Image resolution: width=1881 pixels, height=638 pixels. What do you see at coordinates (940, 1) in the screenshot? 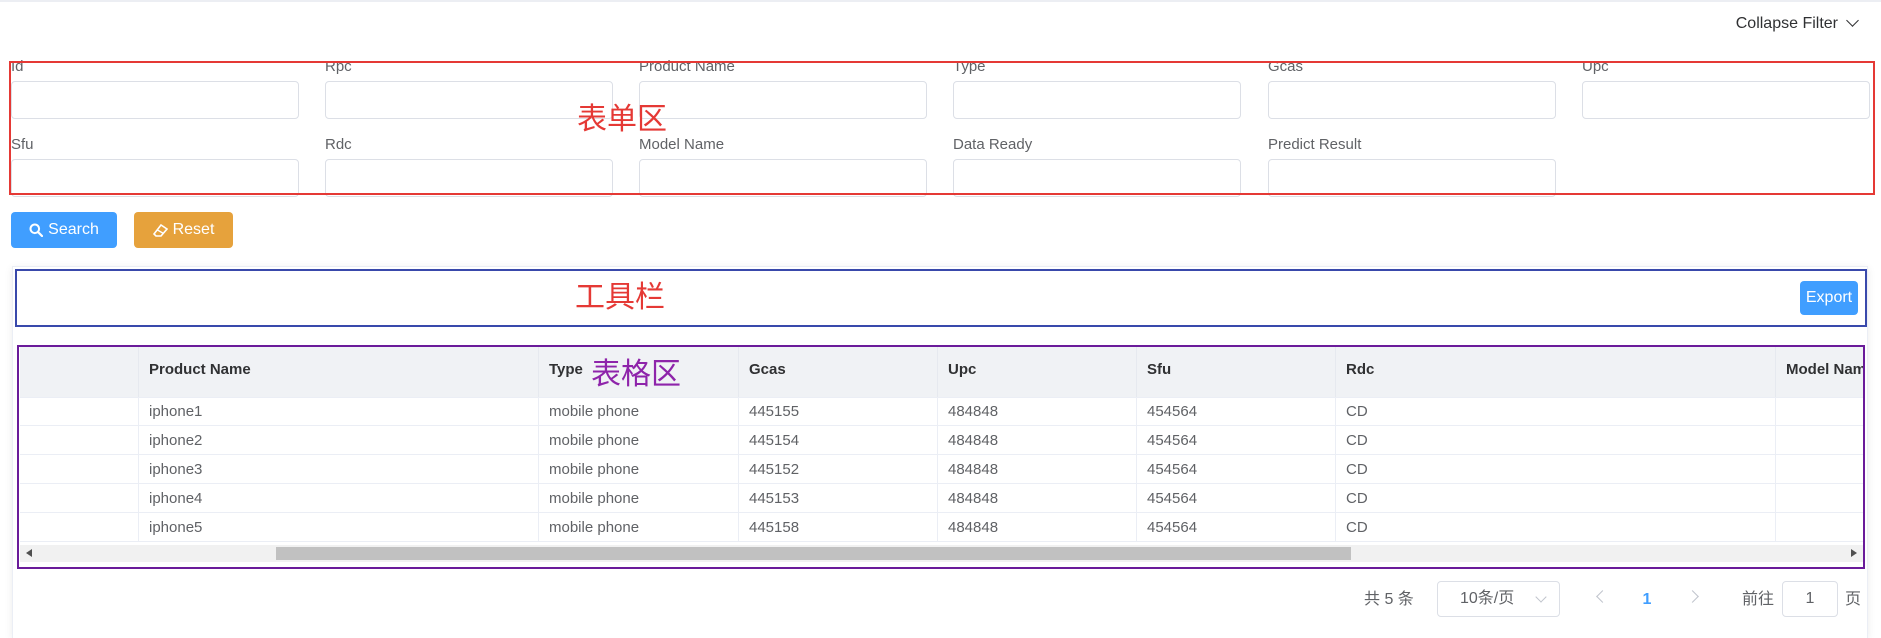
I see `top-divider` at bounding box center [940, 1].